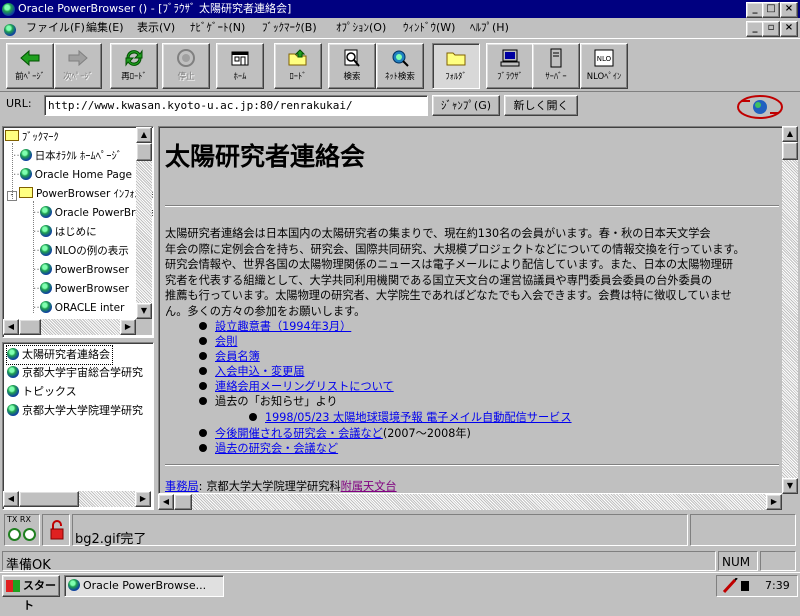 Image resolution: width=800 pixels, height=616 pixels. I want to click on menu-navigate: ﾅﾋﾞｹﾞｰﾄ(N), so click(217, 28).